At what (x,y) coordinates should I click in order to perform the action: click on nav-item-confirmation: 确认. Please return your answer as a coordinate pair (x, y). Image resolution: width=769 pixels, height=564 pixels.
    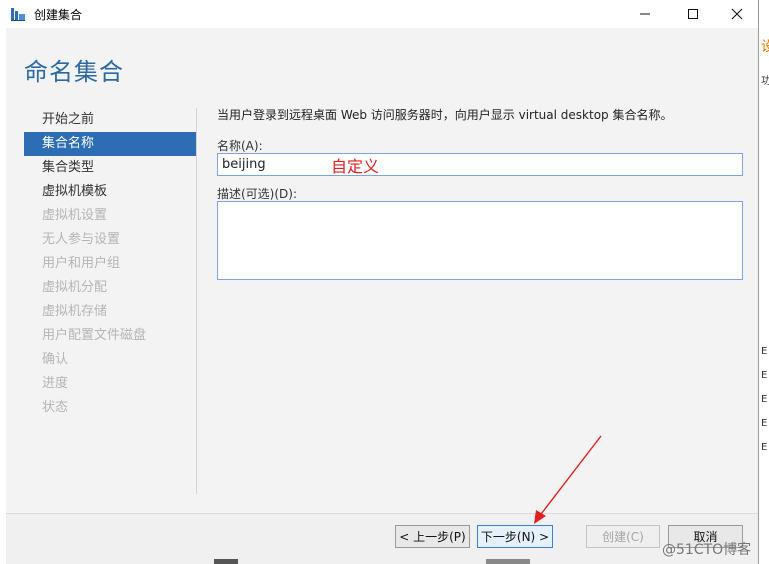
    Looking at the image, I should click on (55, 359).